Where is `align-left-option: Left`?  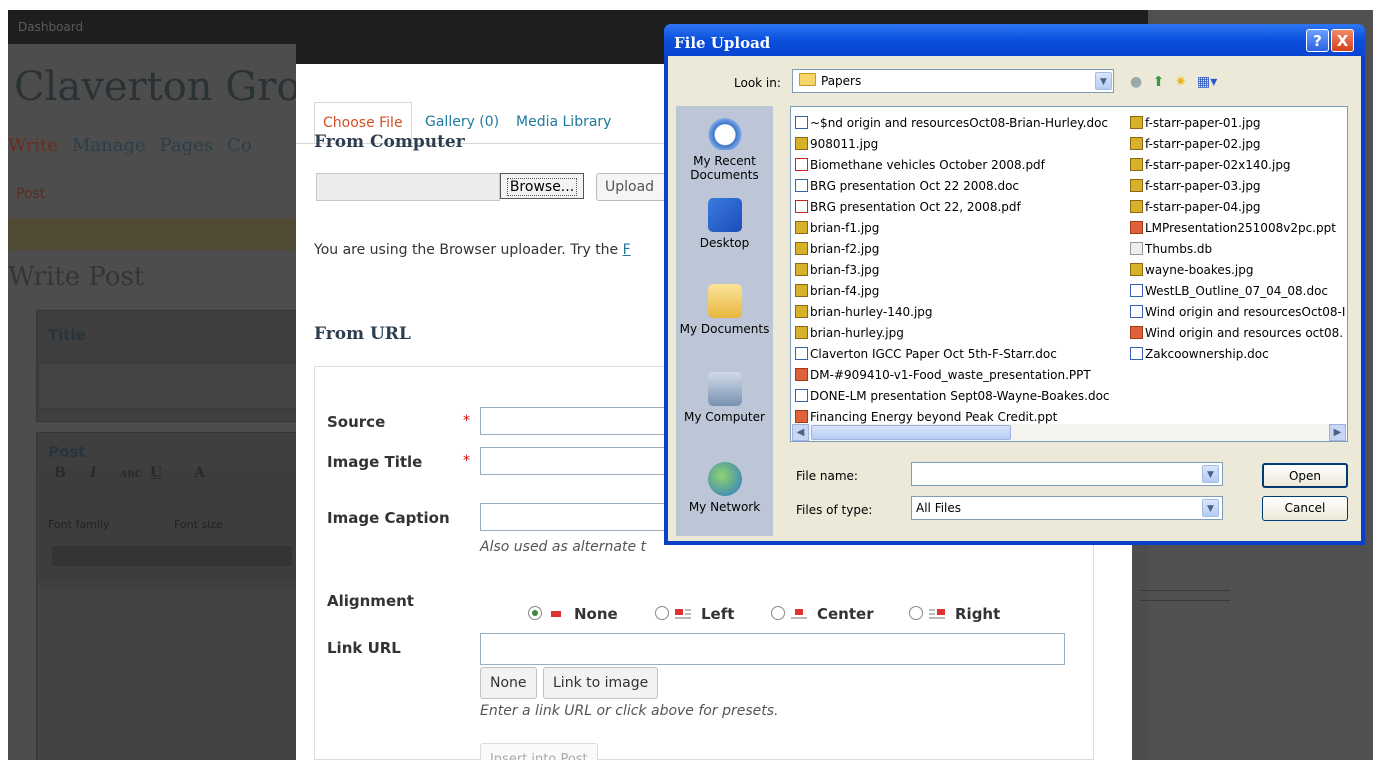 align-left-option: Left is located at coordinates (694, 614).